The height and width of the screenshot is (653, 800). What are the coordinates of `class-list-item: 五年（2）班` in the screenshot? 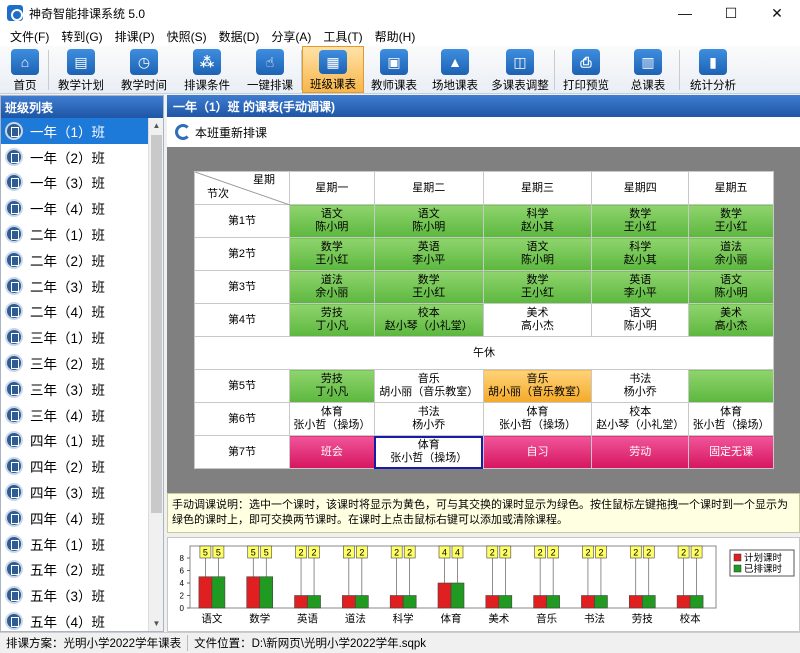 It's located at (75, 570).